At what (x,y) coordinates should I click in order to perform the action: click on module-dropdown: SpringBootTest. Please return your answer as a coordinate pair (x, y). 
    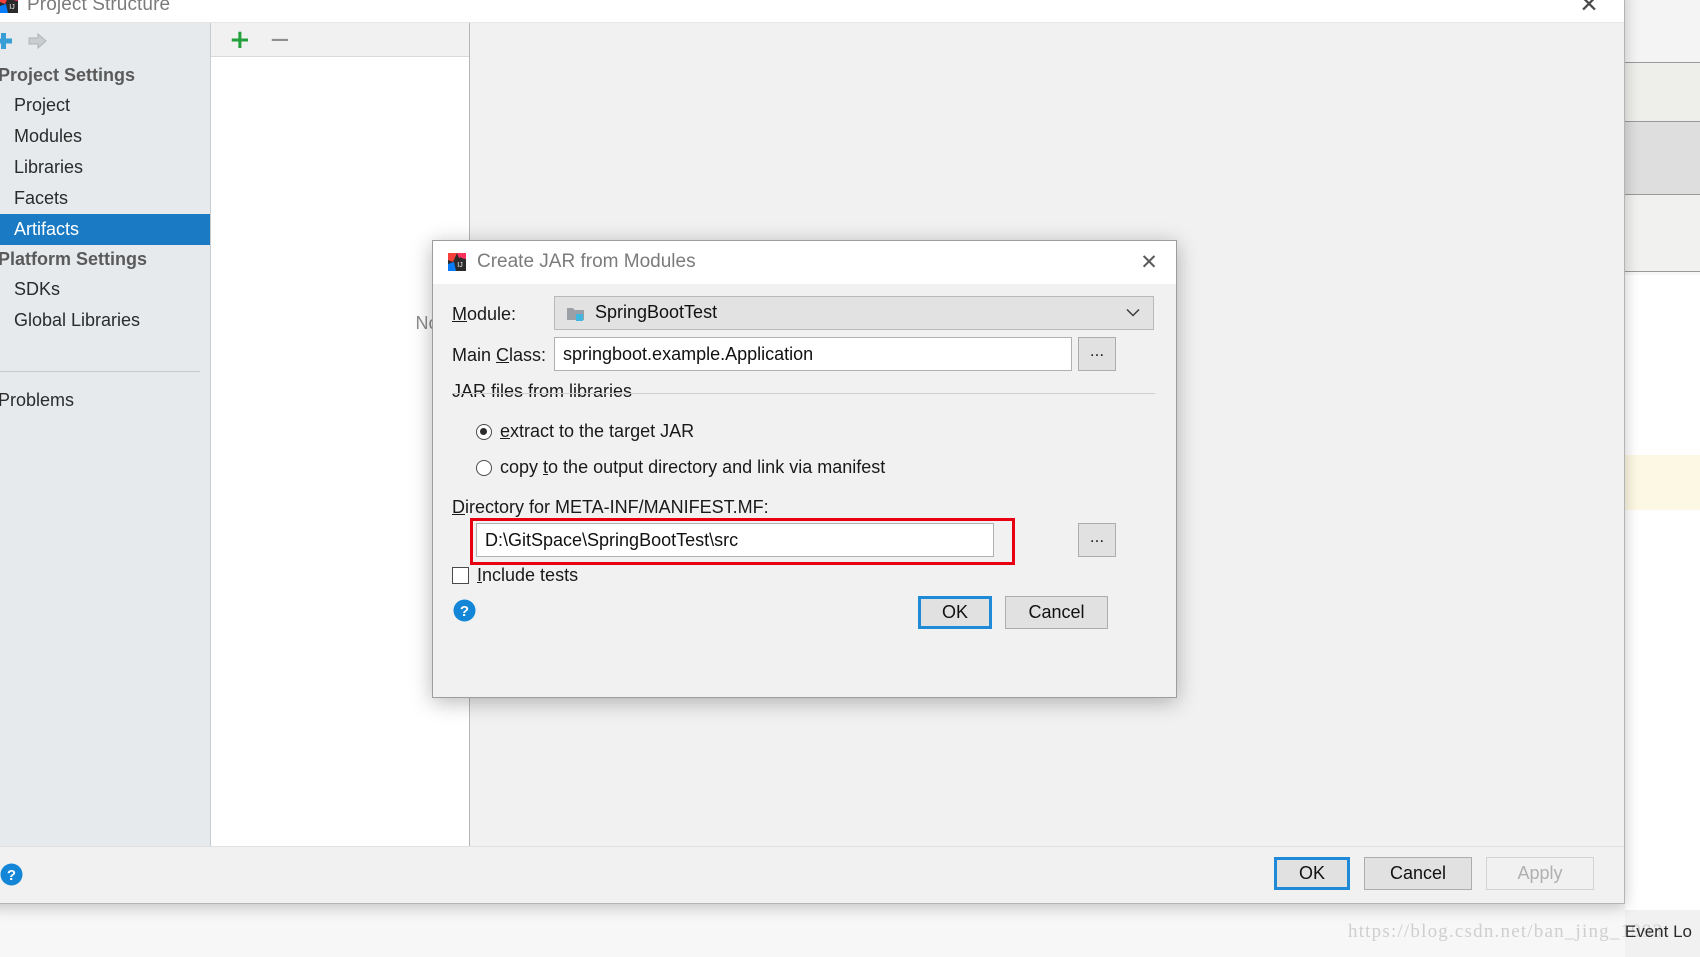
    Looking at the image, I should click on (854, 313).